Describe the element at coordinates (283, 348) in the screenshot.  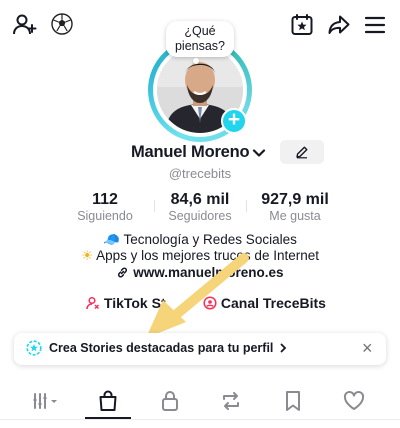
I see `chevron-right-icon` at that location.